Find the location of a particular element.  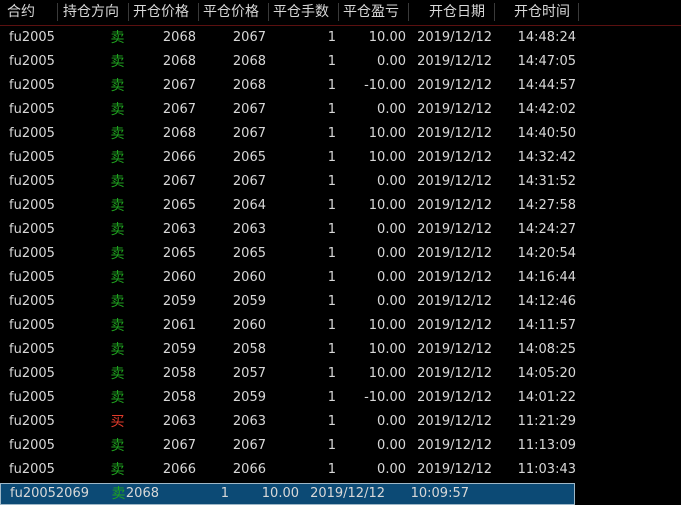

cell-open-time: 14:24:27 is located at coordinates (546, 229).